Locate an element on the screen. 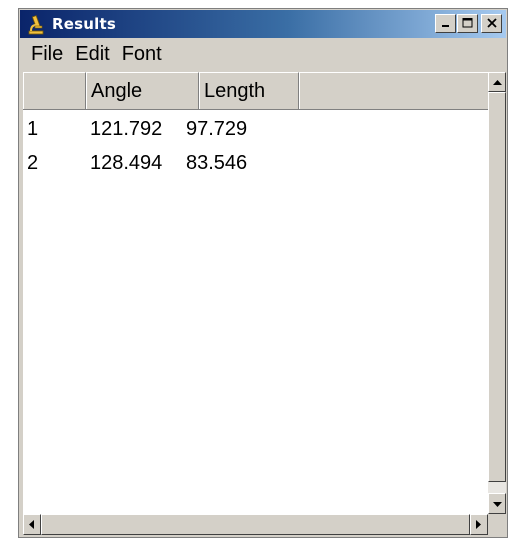  scroll-up-button is located at coordinates (497, 82).